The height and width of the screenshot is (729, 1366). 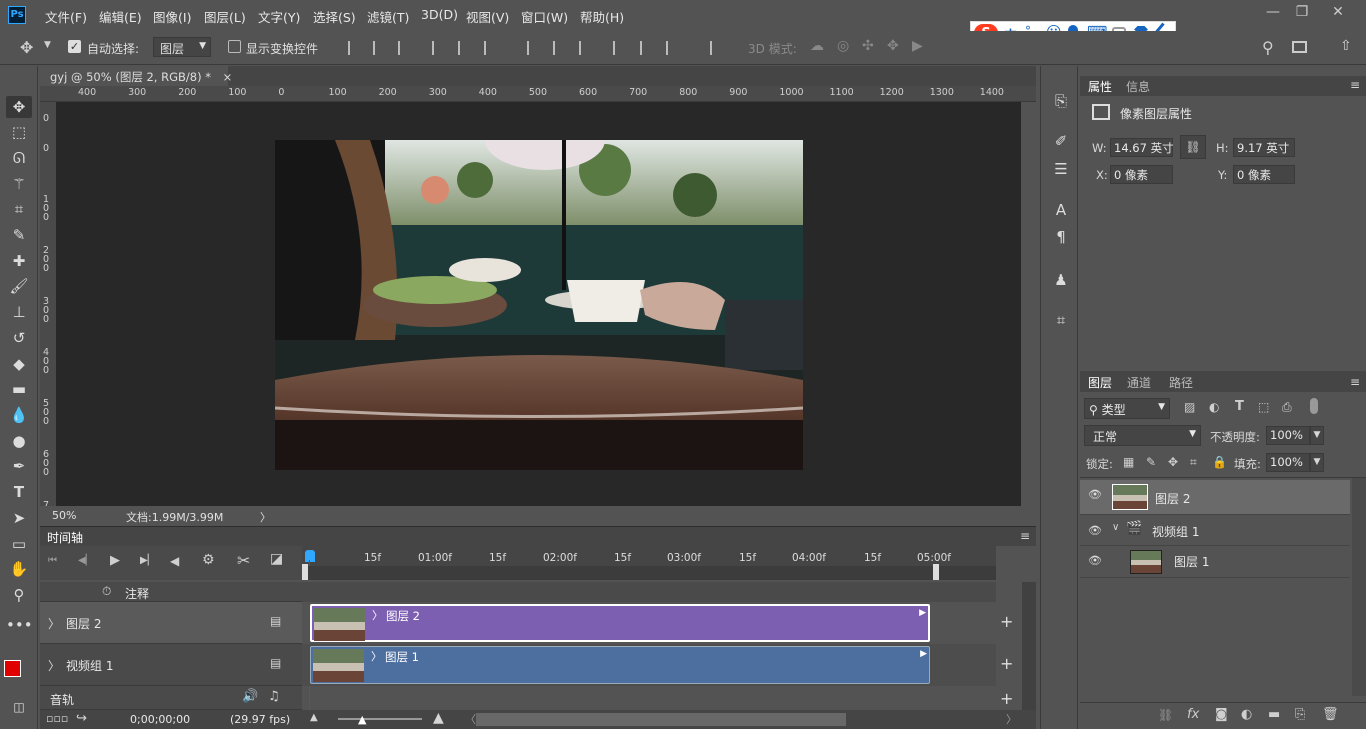 I want to click on zoom-tool-icon: ⚲, so click(x=19, y=595).